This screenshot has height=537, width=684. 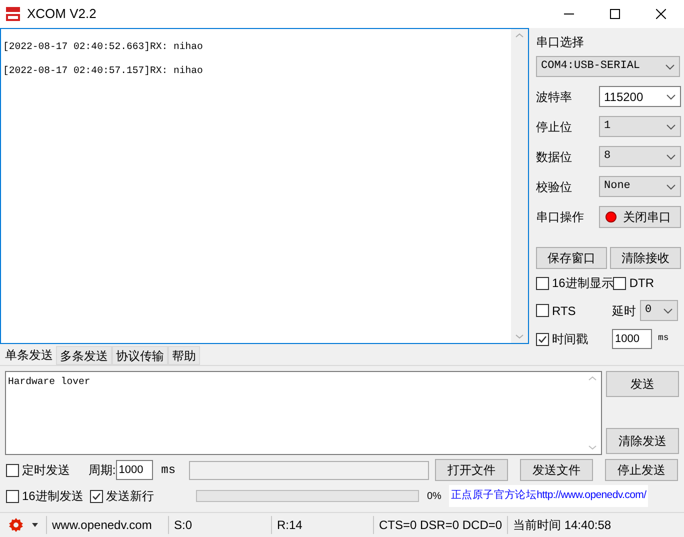 I want to click on checkbox-label: DTR, so click(x=641, y=283).